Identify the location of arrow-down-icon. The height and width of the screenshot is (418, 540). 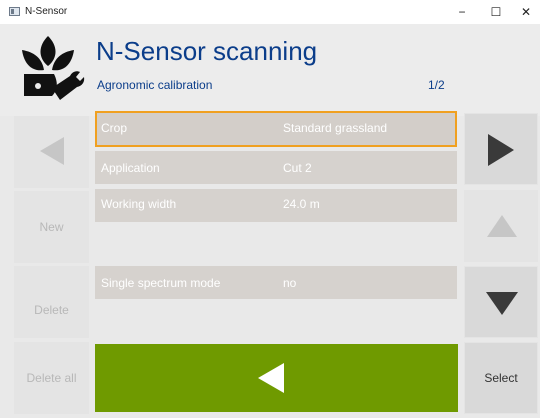
(502, 303).